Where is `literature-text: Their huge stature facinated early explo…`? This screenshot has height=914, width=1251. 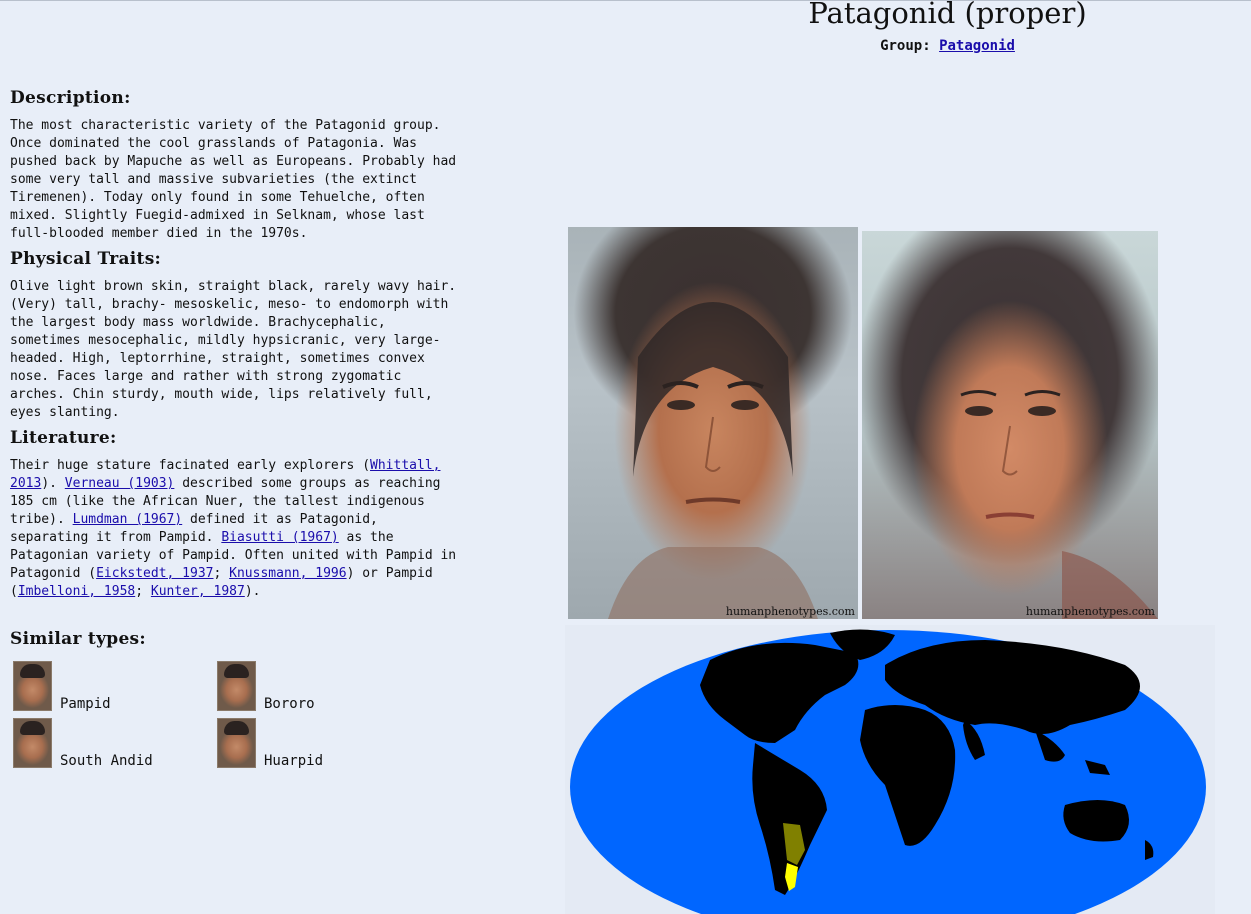 literature-text: Their huge stature facinated early explo… is located at coordinates (235, 529).